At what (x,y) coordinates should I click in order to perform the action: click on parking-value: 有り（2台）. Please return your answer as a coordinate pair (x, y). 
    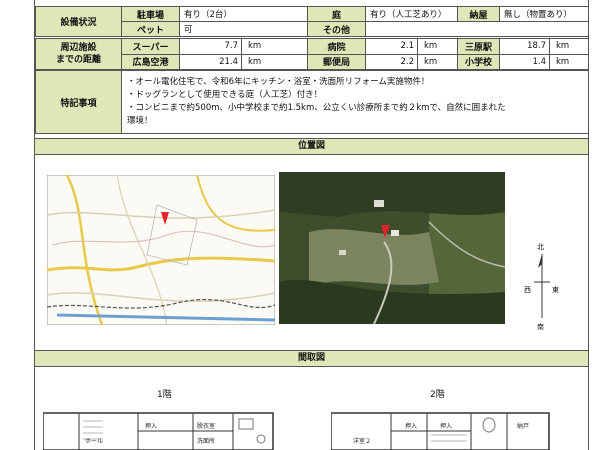
    Looking at the image, I should click on (243, 14).